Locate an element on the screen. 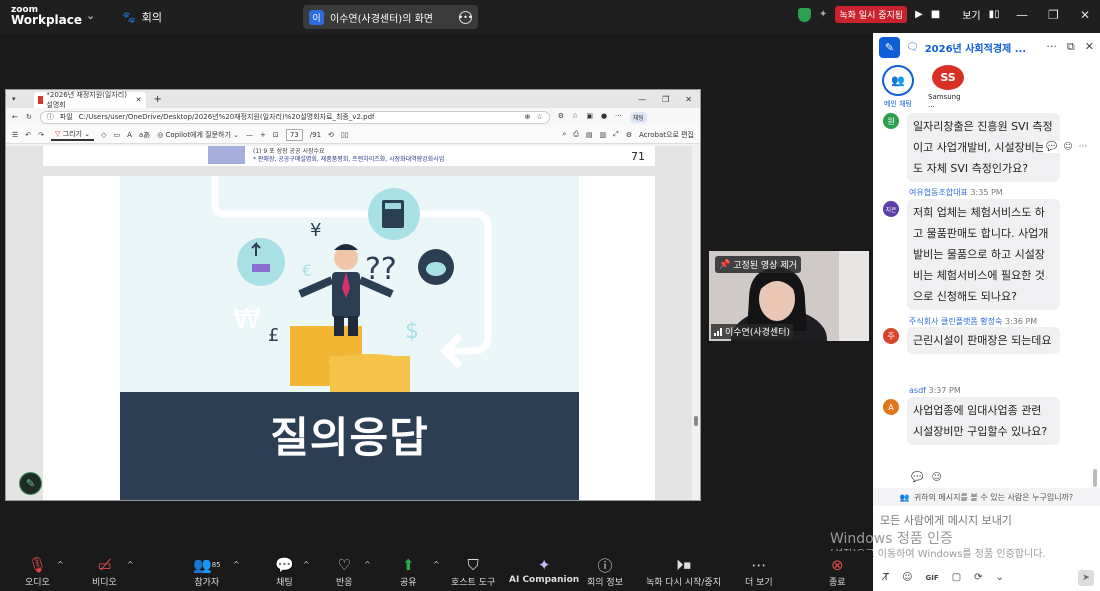 This screenshot has width=1100, height=591. play-icon: ▶ is located at coordinates (919, 14).